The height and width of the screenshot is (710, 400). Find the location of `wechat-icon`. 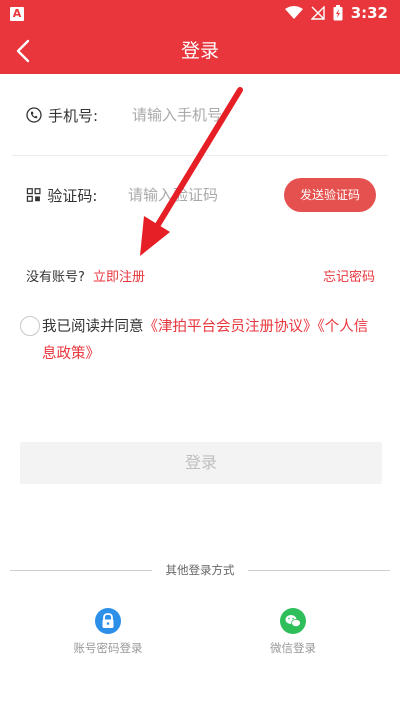

wechat-icon is located at coordinates (293, 621).